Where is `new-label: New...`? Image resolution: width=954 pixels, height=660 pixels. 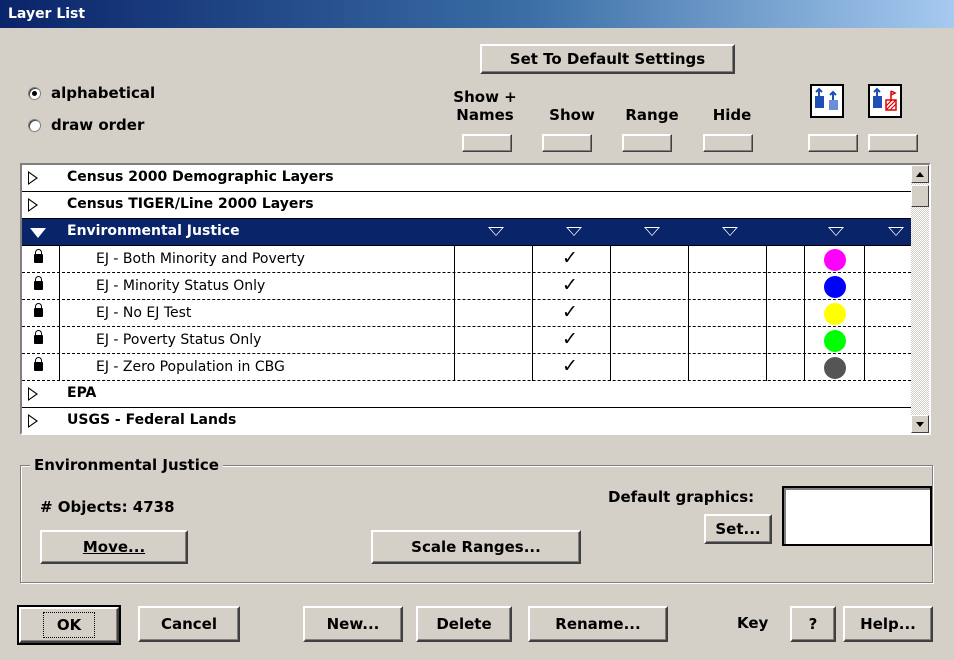
new-label: New... is located at coordinates (353, 624).